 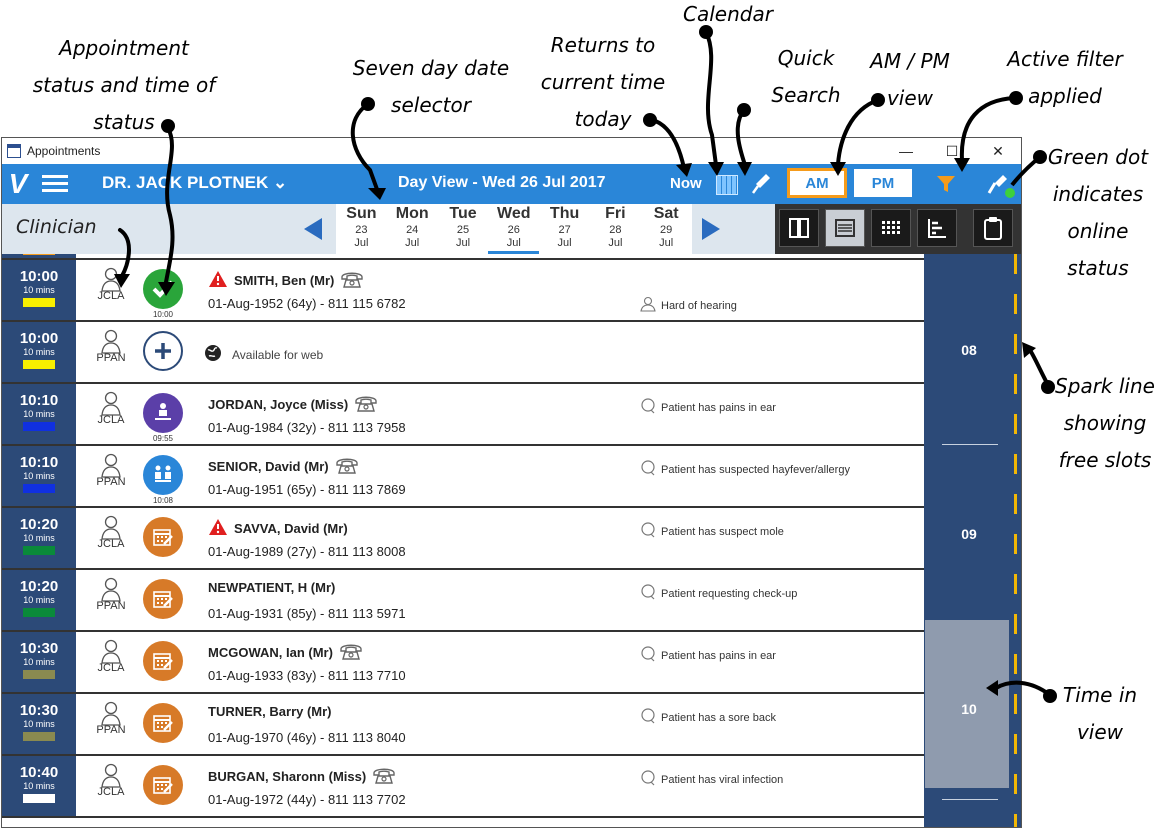 What do you see at coordinates (293, 404) in the screenshot?
I see `patient-name: JORDAN, Joyce (Miss)` at bounding box center [293, 404].